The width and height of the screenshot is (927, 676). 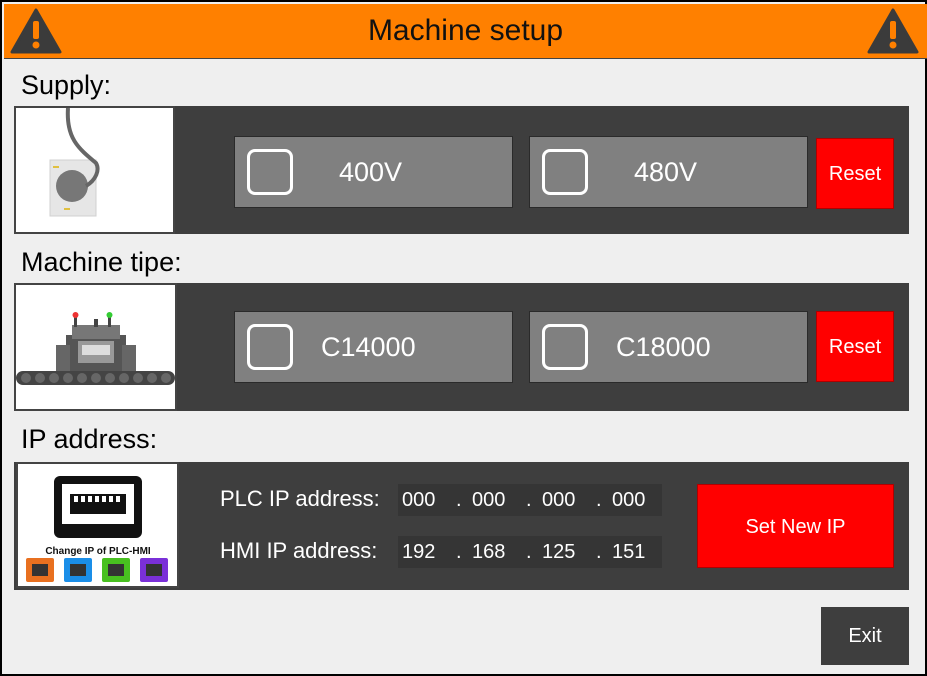 I want to click on machine-icon, so click(x=95, y=348).